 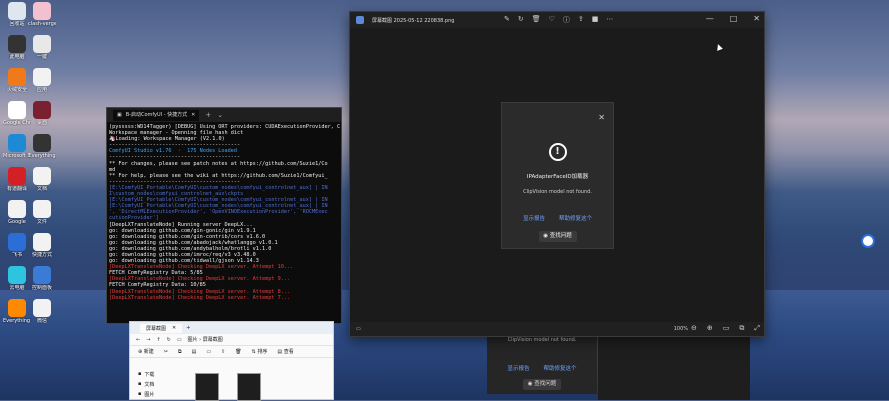 I want to click on view-button: ▤ 查看, so click(x=285, y=351).